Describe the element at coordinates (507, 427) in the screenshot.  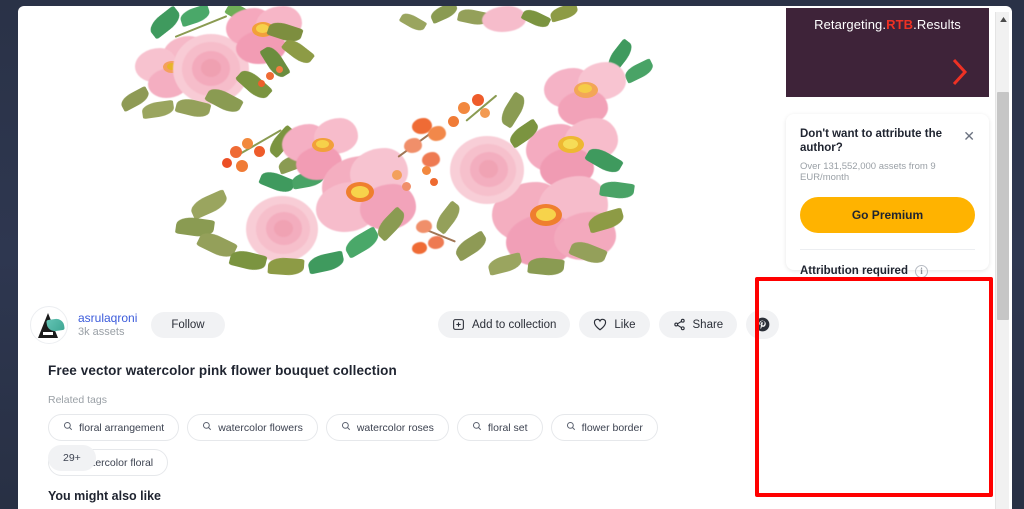
I see `tag-label: floral set` at that location.